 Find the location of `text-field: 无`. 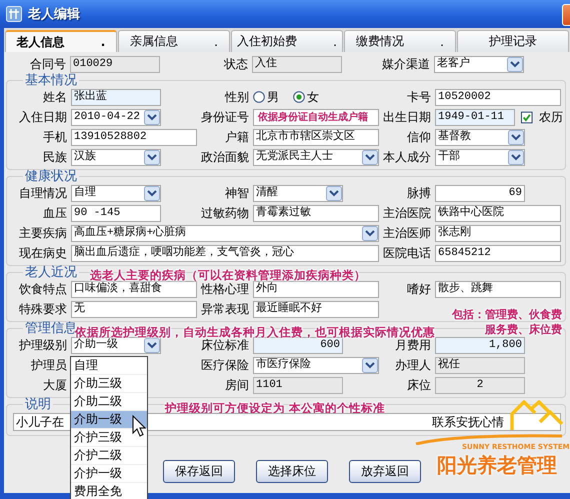

text-field: 无 is located at coordinates (134, 309).